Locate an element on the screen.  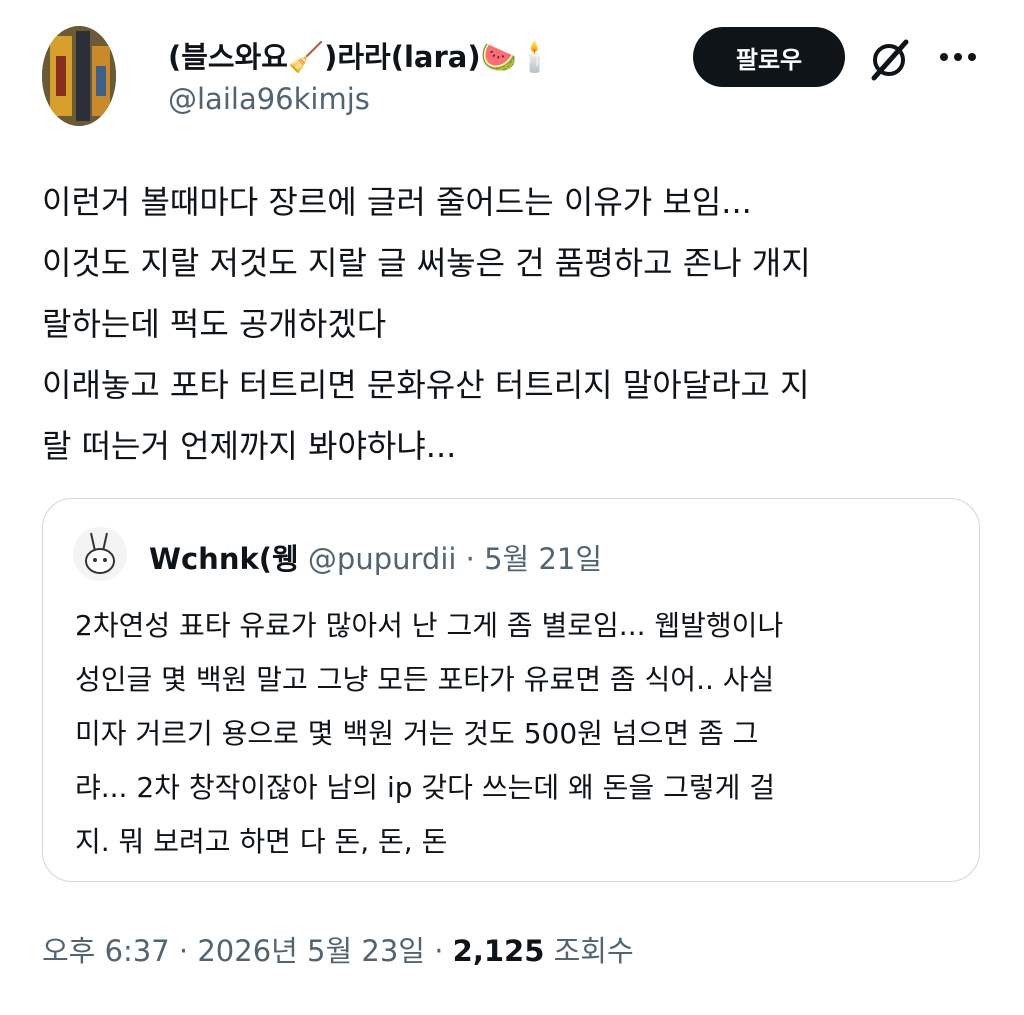
view-count-label: 조회수 is located at coordinates (593, 951).